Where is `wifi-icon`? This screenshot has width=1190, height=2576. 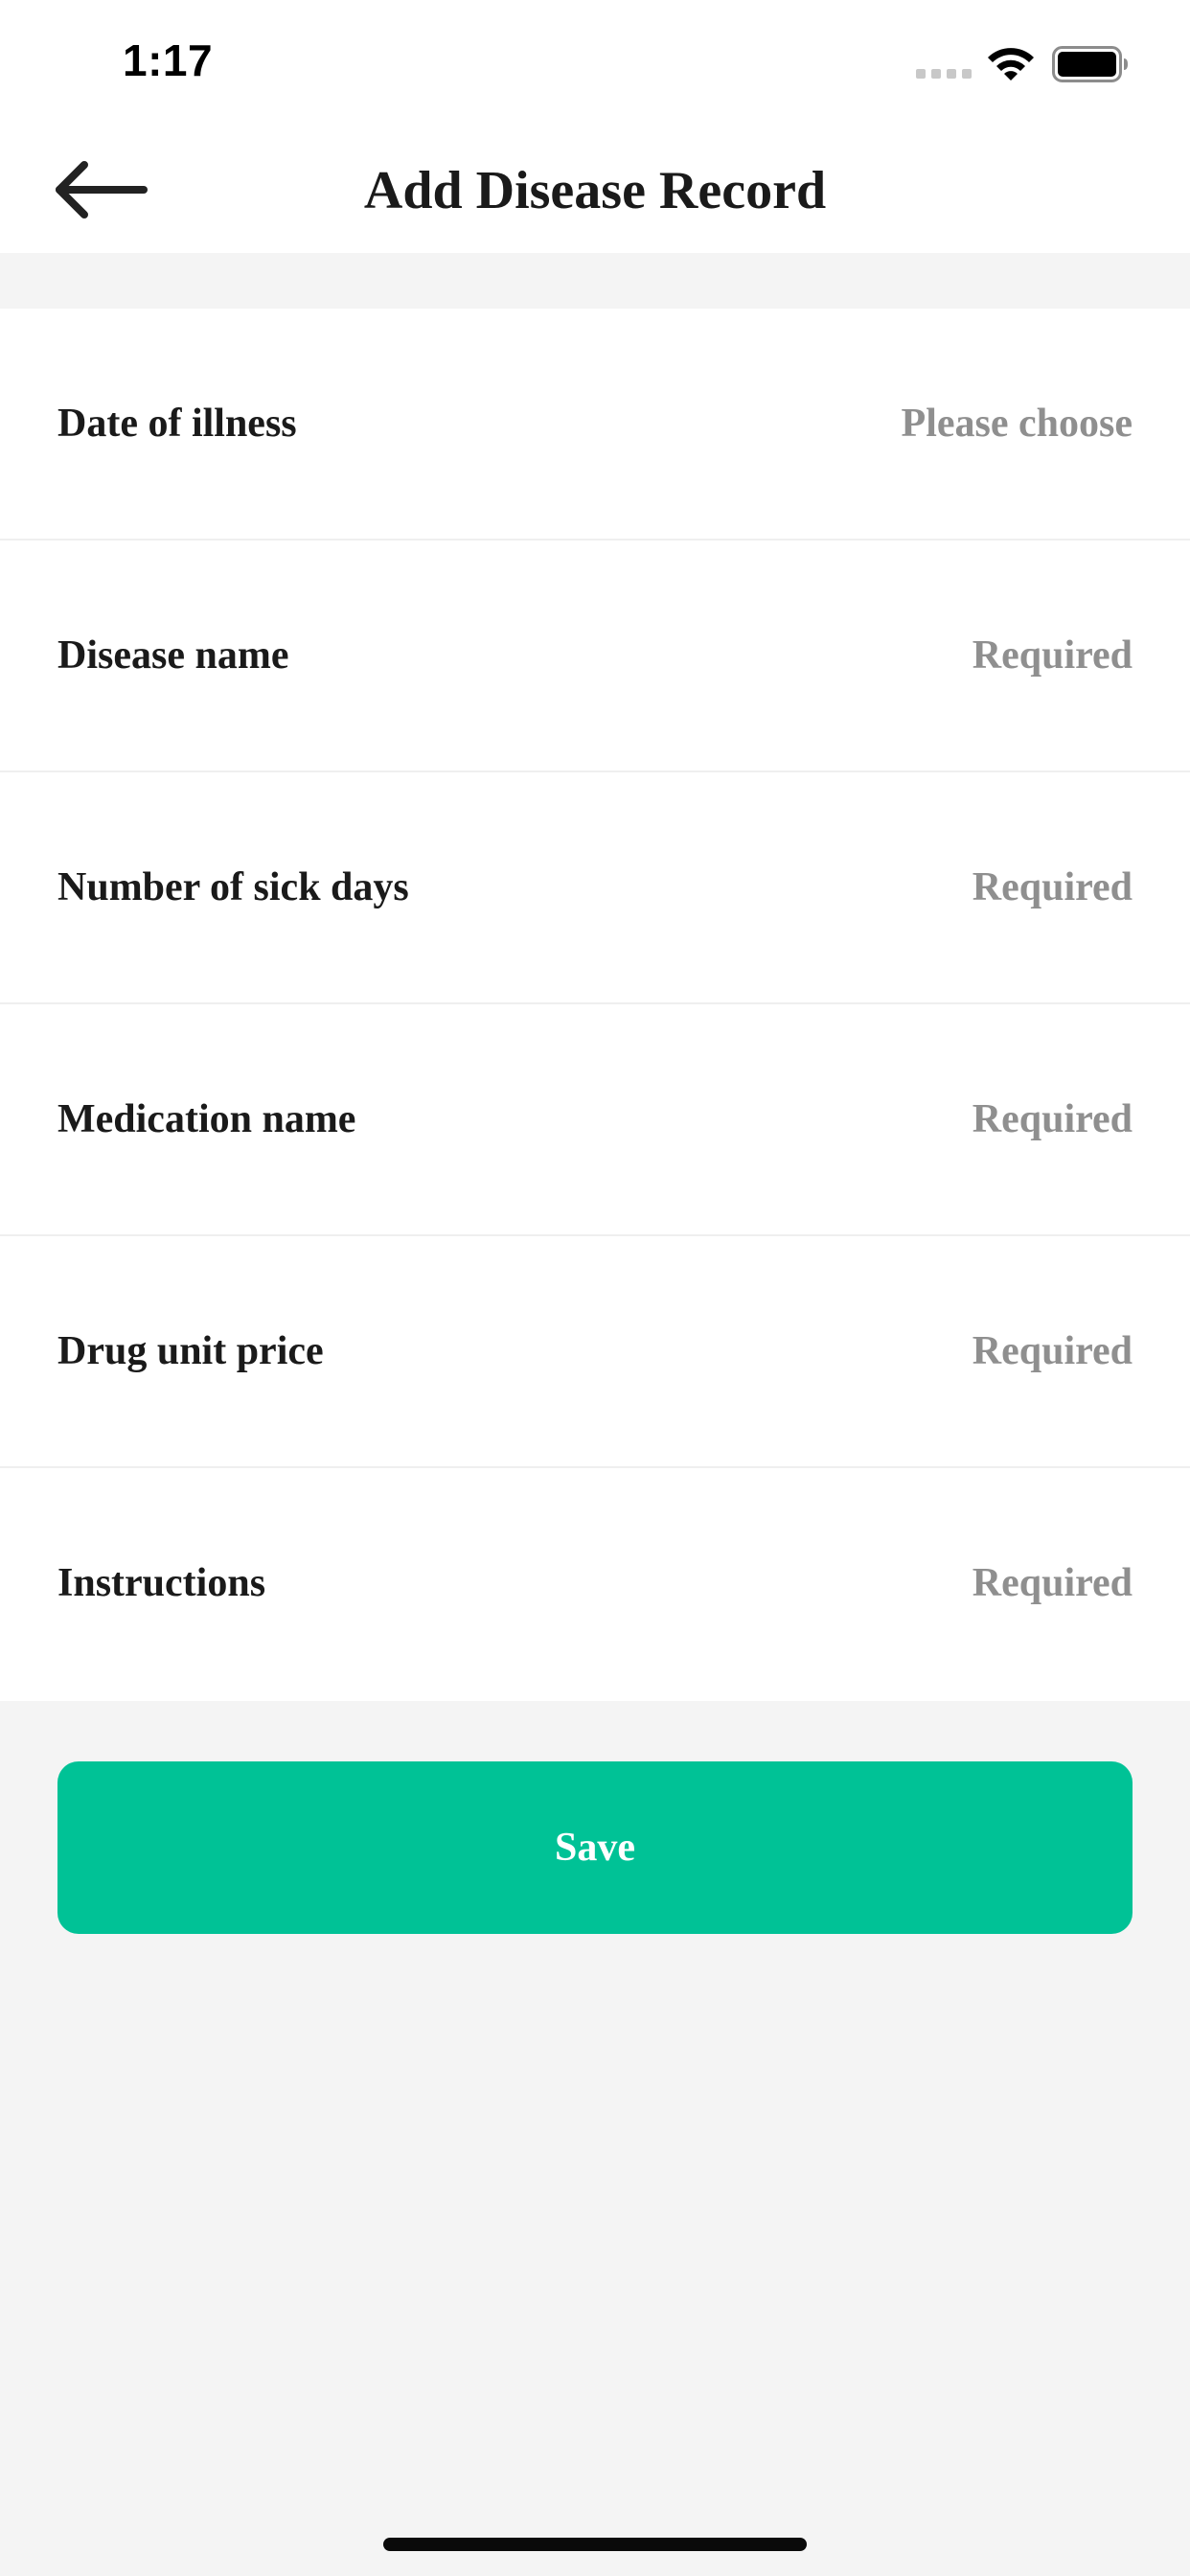 wifi-icon is located at coordinates (1011, 64).